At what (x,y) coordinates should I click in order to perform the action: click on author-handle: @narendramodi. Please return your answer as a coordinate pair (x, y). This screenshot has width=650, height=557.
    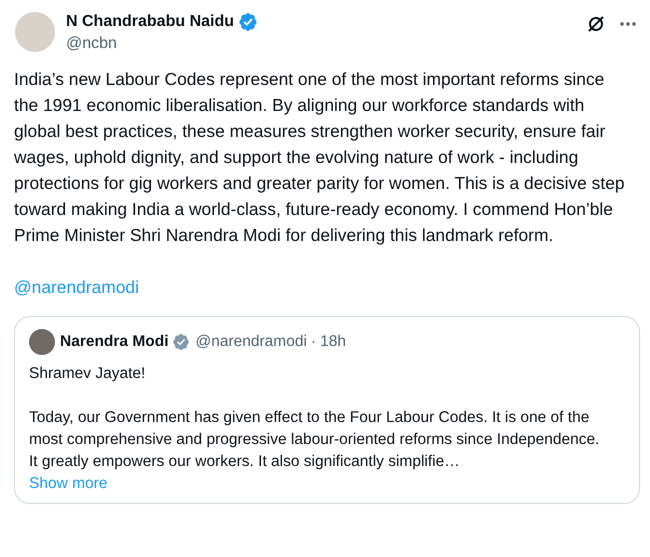
    Looking at the image, I should click on (251, 342).